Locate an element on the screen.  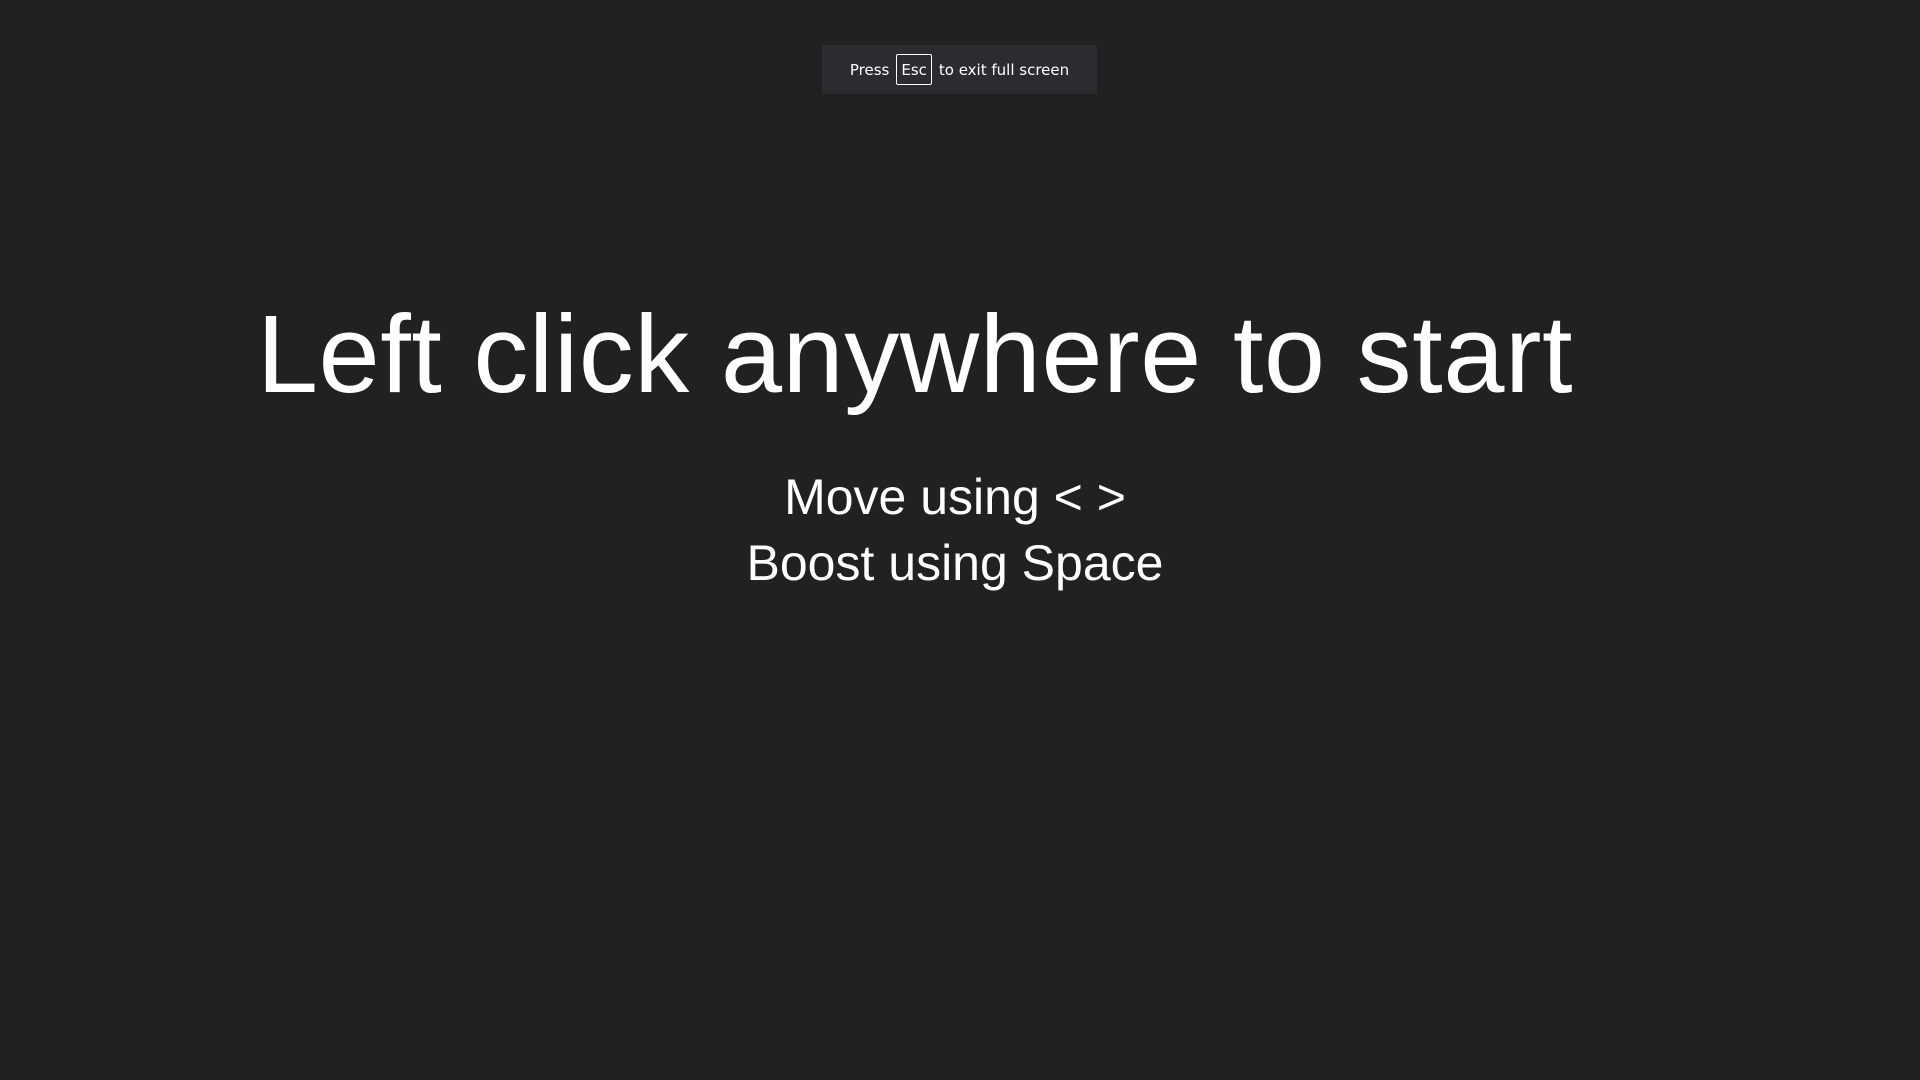
fullscreen-exit-notice: Press Esc to exit full screen is located at coordinates (959, 69).